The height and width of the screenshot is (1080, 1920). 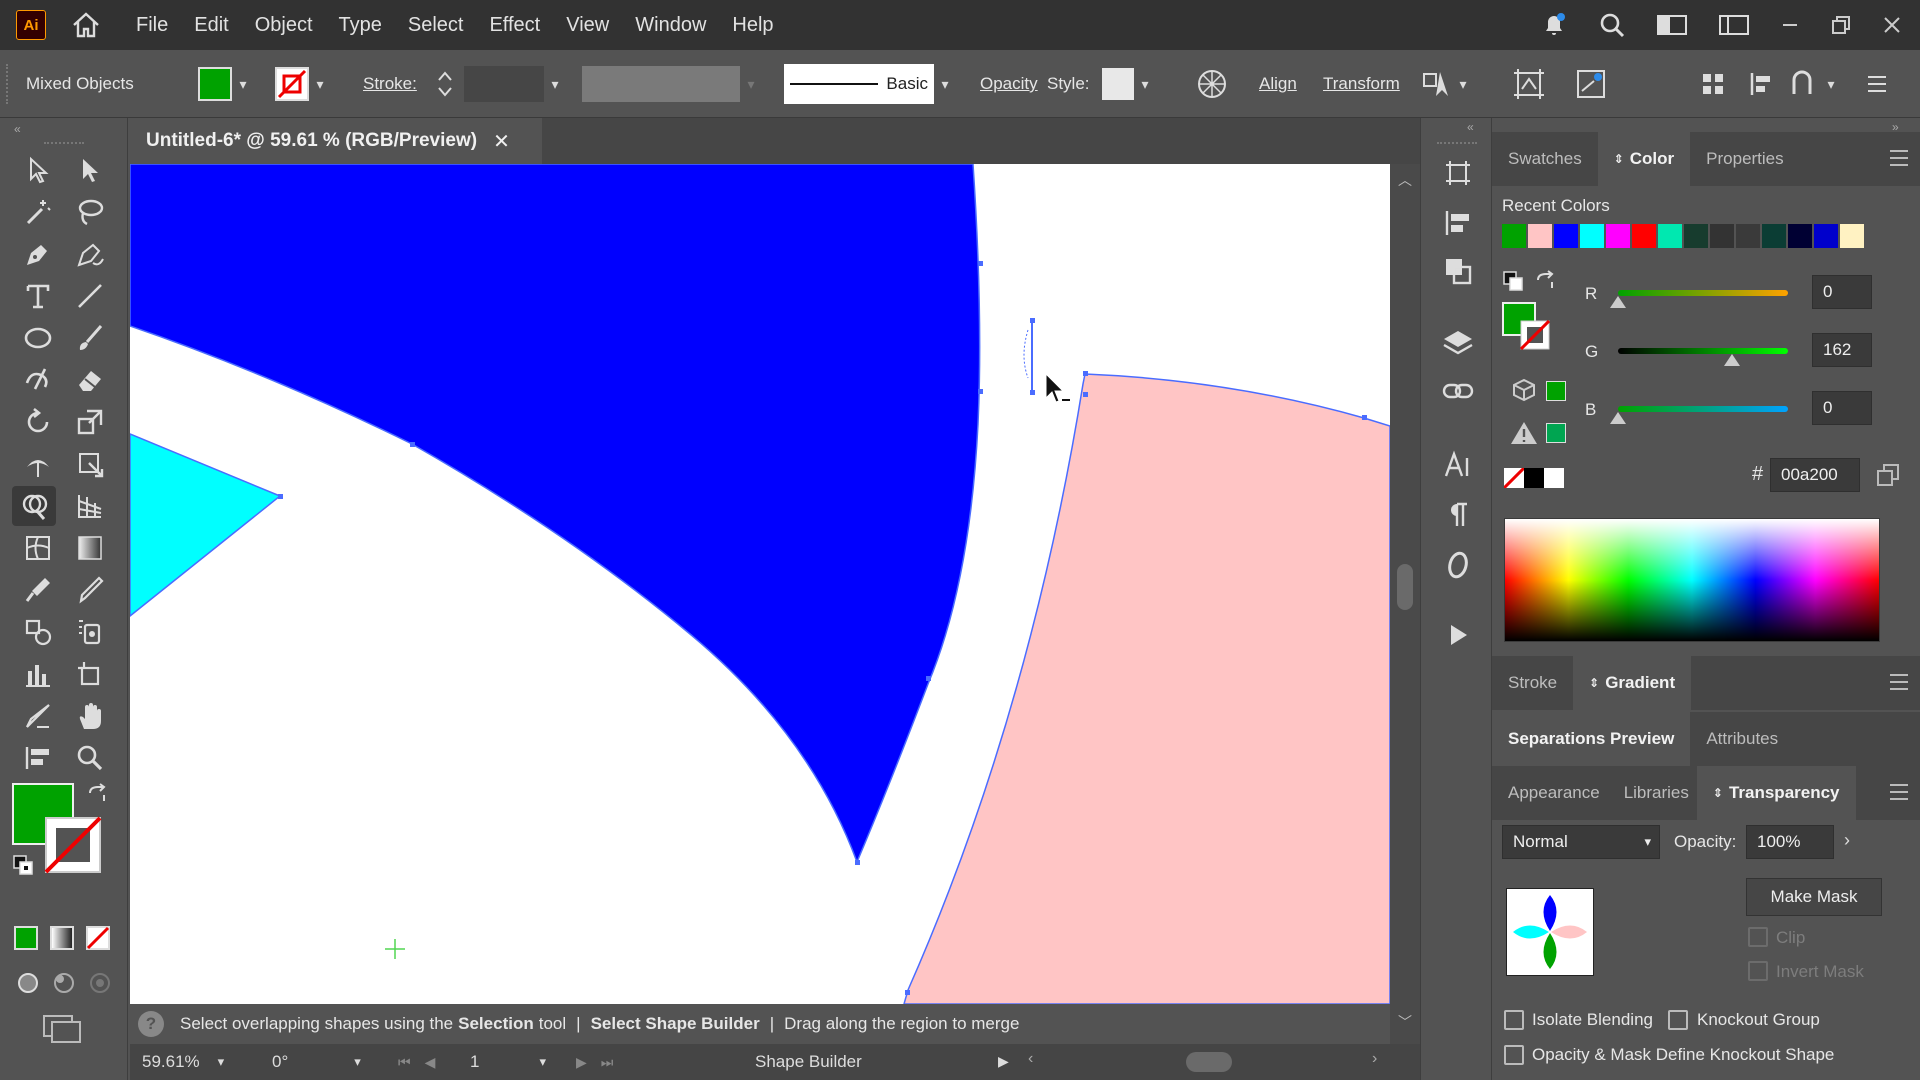 What do you see at coordinates (1003, 1061) in the screenshot?
I see `status-menu-arrow-icon: ▶` at bounding box center [1003, 1061].